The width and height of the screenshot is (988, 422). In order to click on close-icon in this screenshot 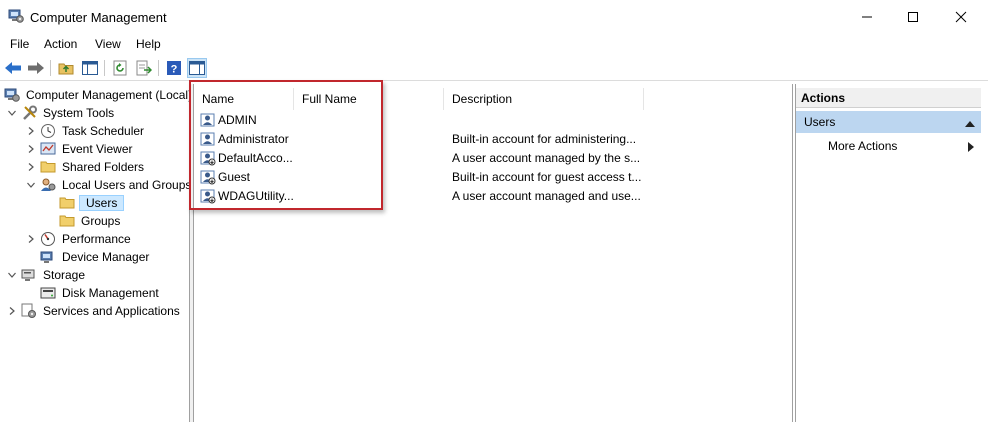, I will do `click(961, 17)`.